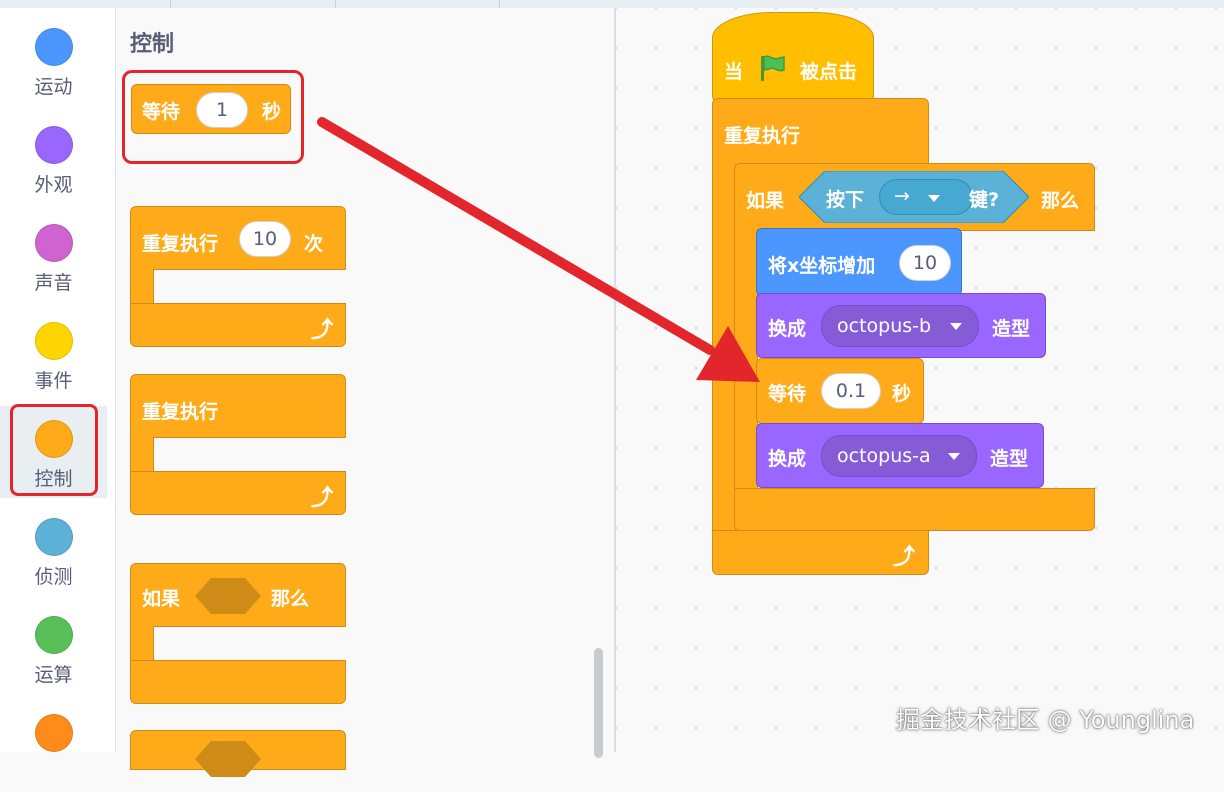  I want to click on watermark-text: 掘金技术社区 @ Younglina, so click(1045, 720).